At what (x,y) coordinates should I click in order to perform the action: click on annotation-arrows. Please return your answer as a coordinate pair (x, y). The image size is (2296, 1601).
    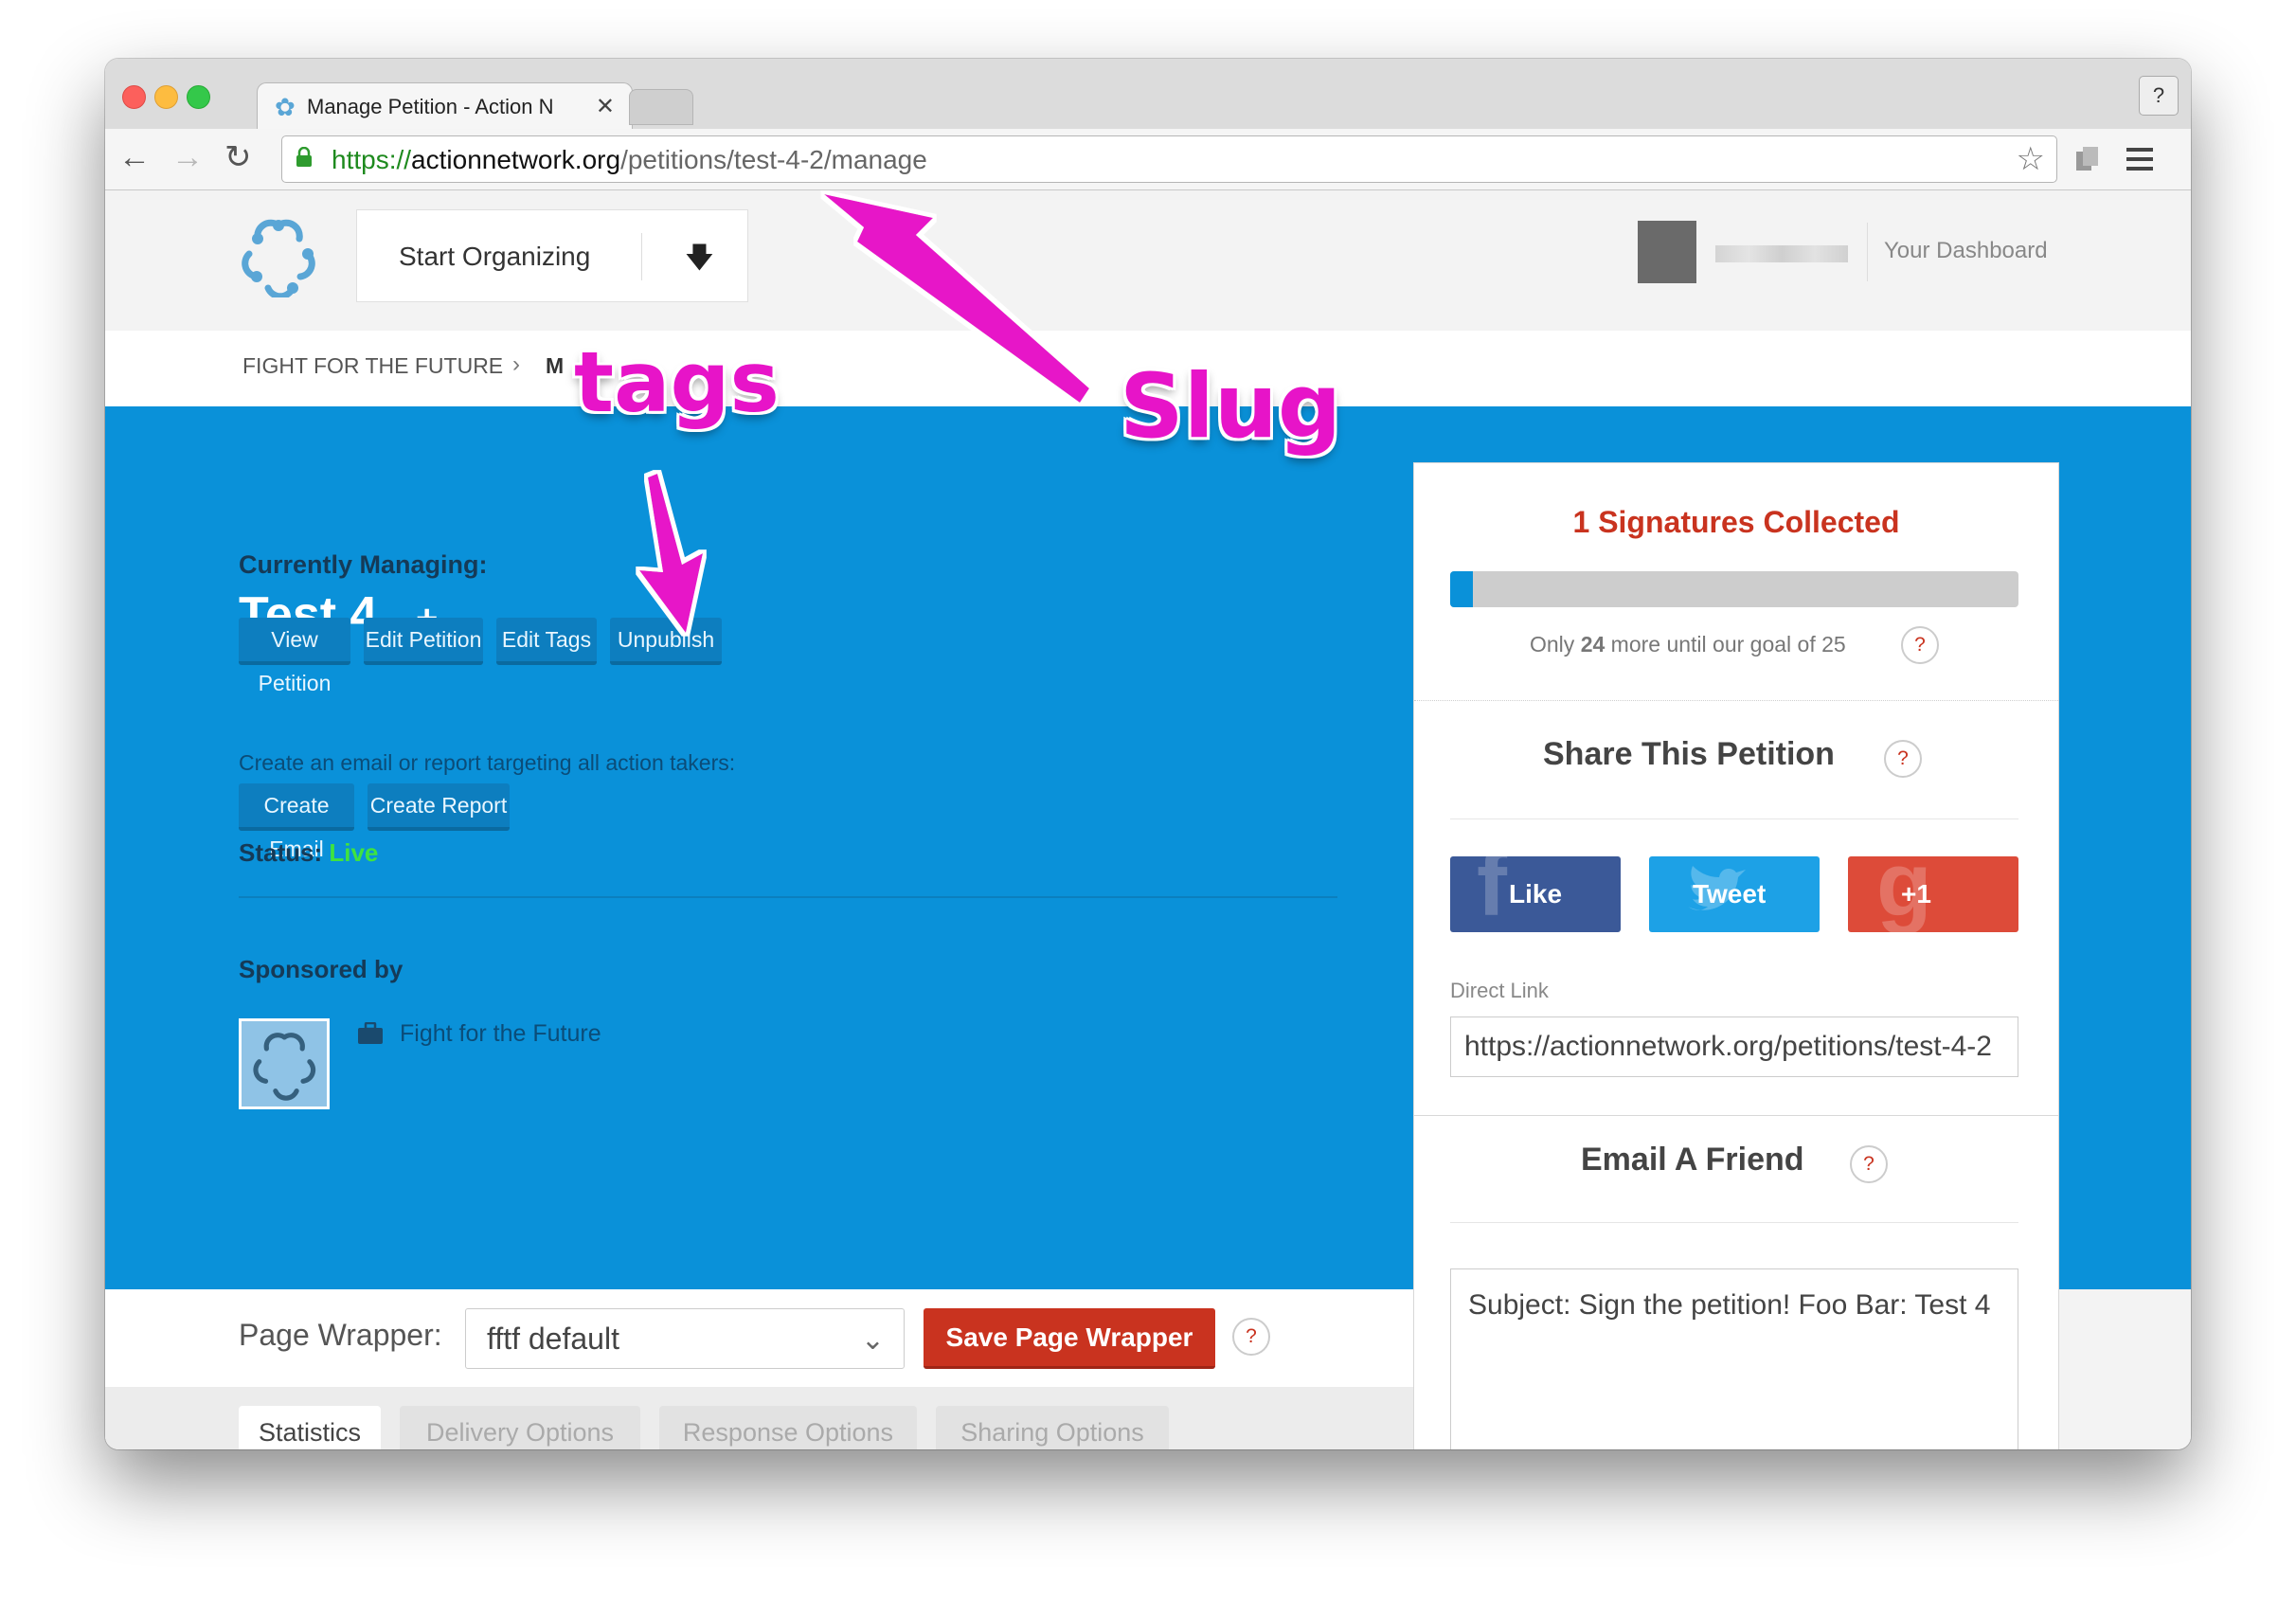
    Looking at the image, I should click on (864, 413).